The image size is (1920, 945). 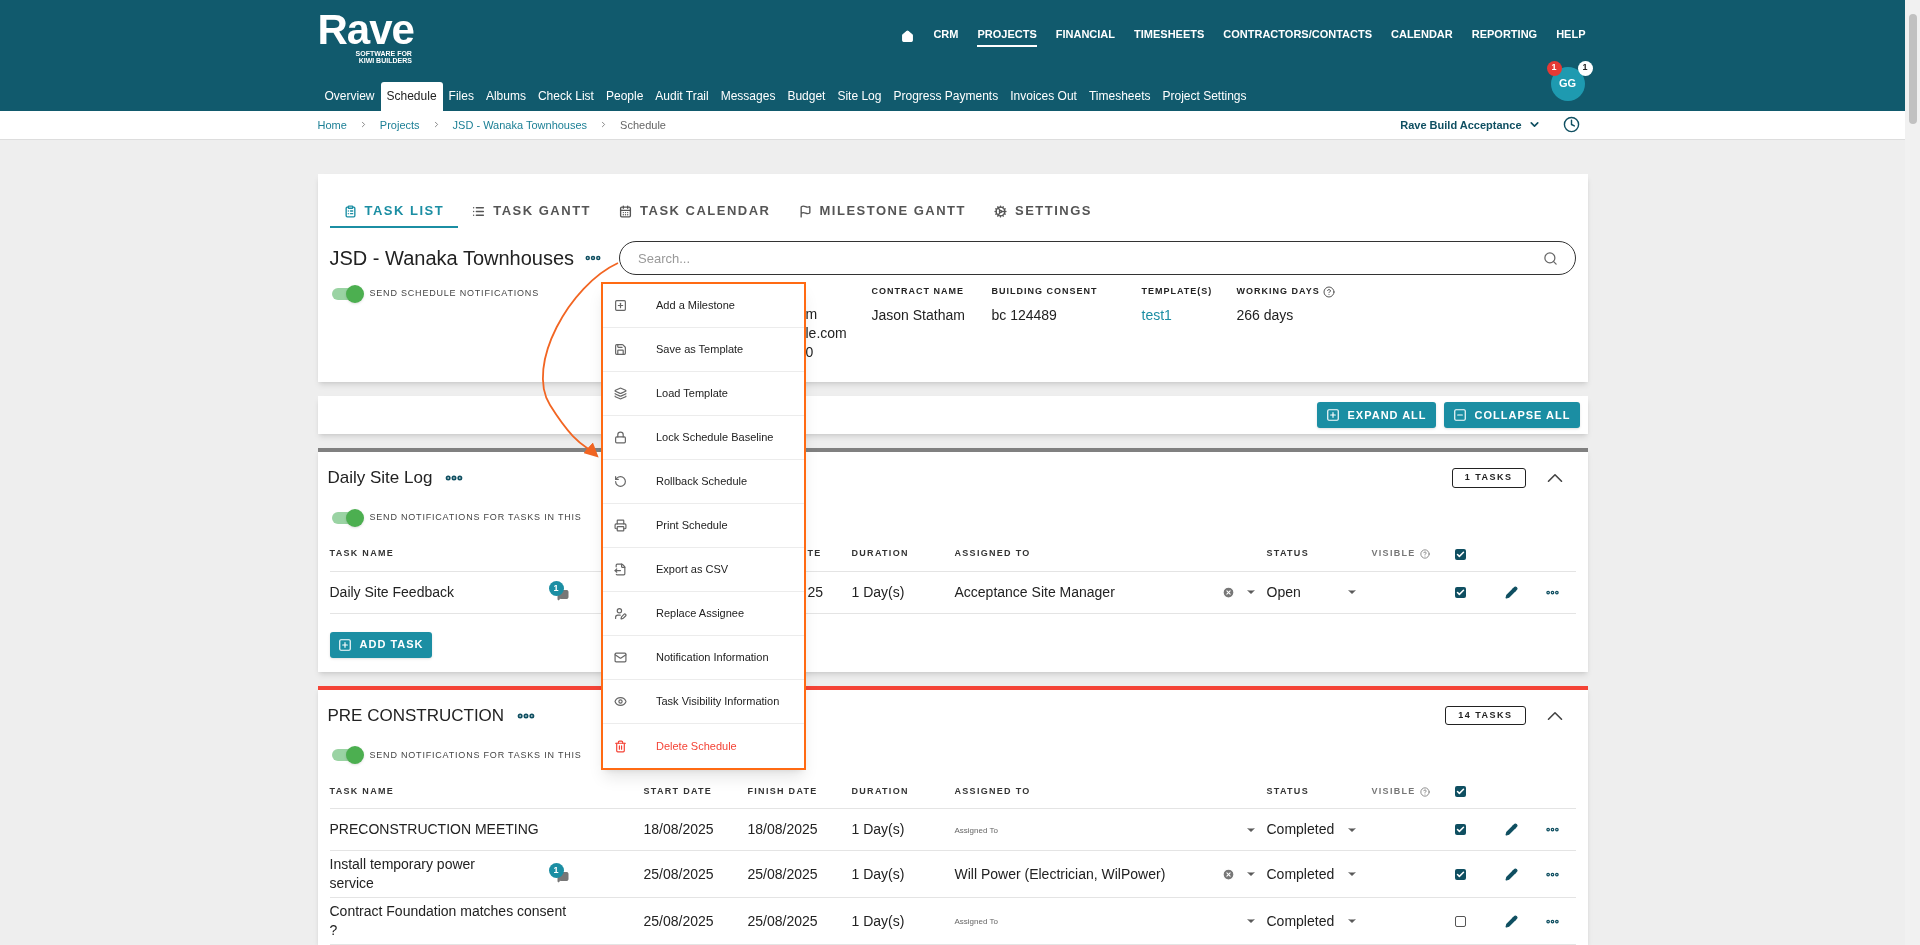 What do you see at coordinates (703, 438) in the screenshot?
I see `menu-item: Lock Schedule Baseline` at bounding box center [703, 438].